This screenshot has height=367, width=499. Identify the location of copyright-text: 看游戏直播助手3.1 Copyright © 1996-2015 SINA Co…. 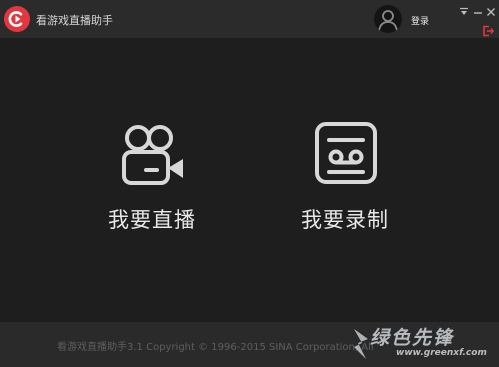
(215, 347).